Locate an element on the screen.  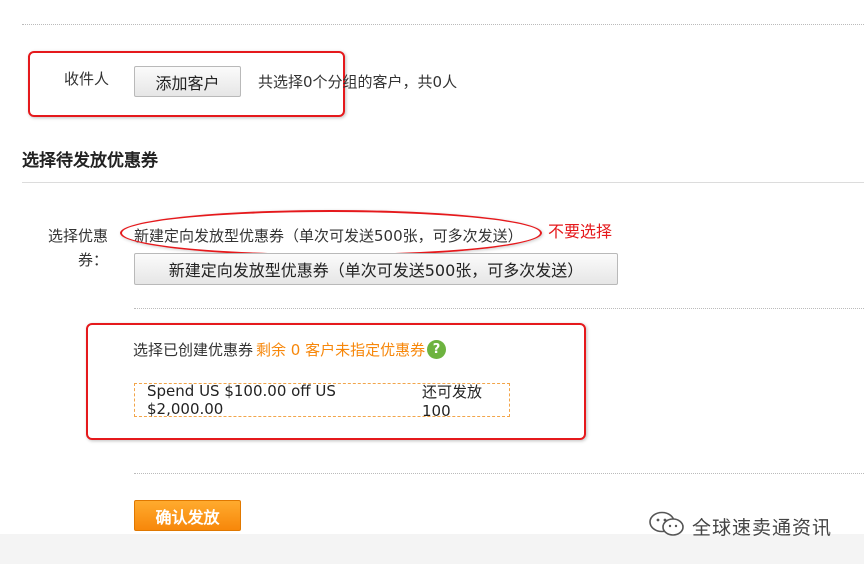
coupon-remaining: 还可发放100 is located at coordinates (452, 401).